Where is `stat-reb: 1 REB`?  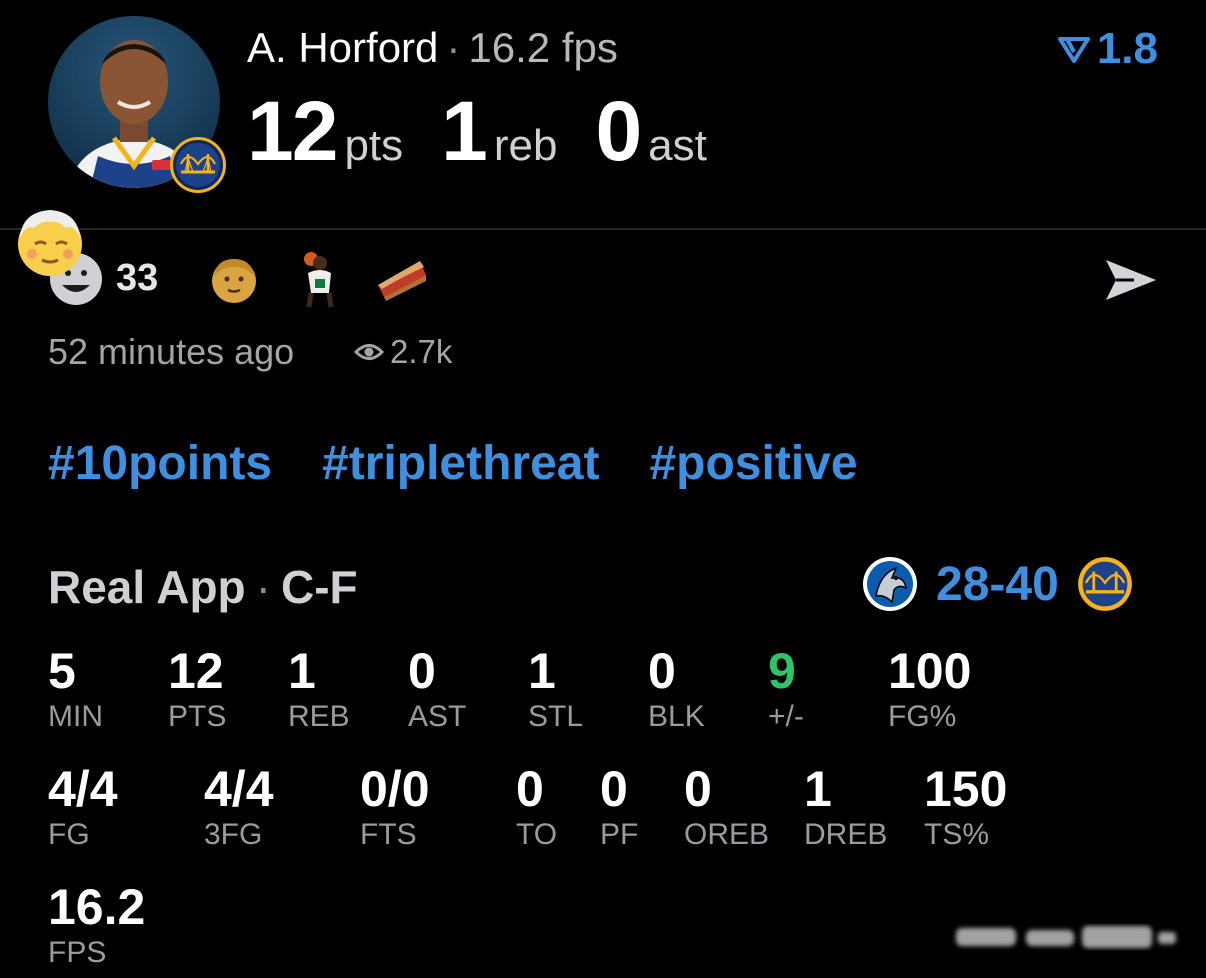 stat-reb: 1 REB is located at coordinates (319, 689).